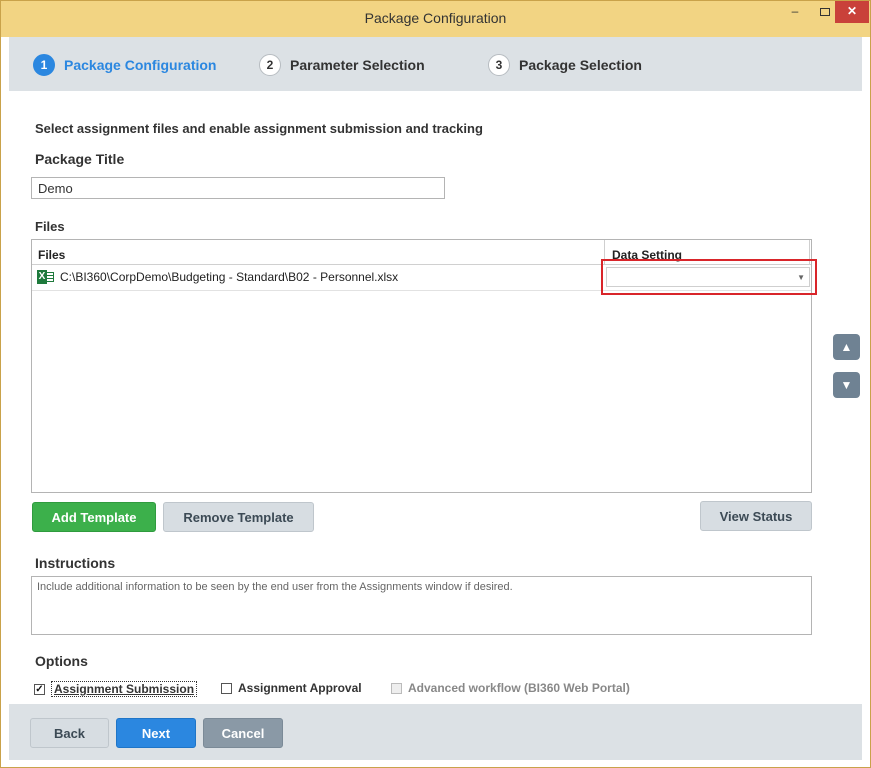 Image resolution: width=871 pixels, height=768 pixels. I want to click on step-label: Package Selection, so click(580, 65).